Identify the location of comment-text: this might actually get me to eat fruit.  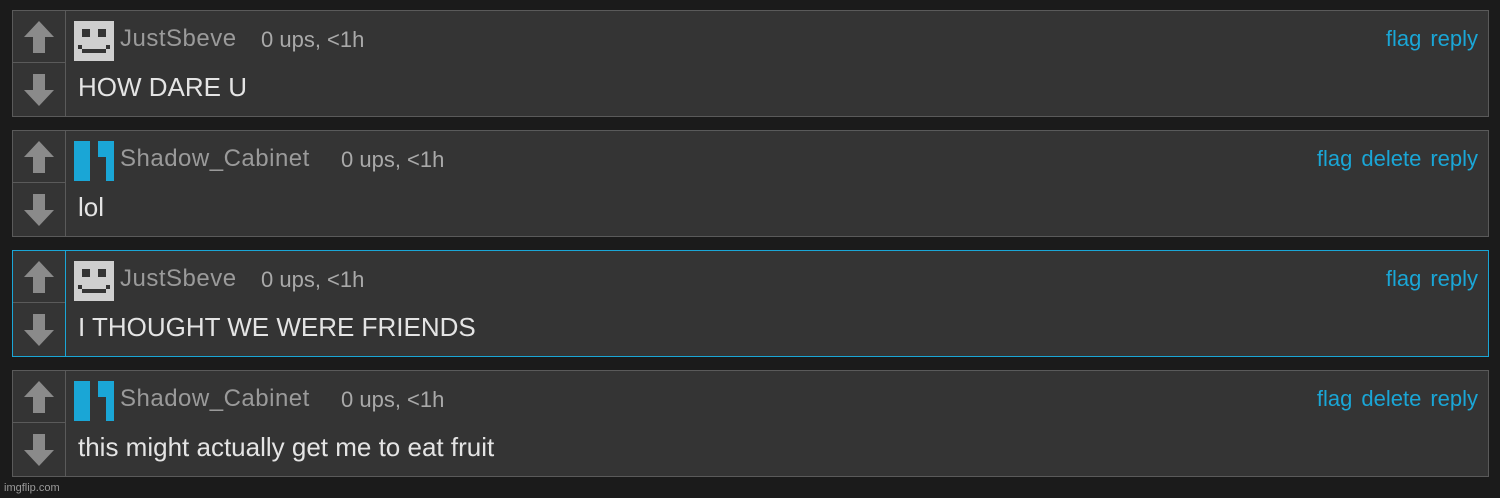
(286, 447).